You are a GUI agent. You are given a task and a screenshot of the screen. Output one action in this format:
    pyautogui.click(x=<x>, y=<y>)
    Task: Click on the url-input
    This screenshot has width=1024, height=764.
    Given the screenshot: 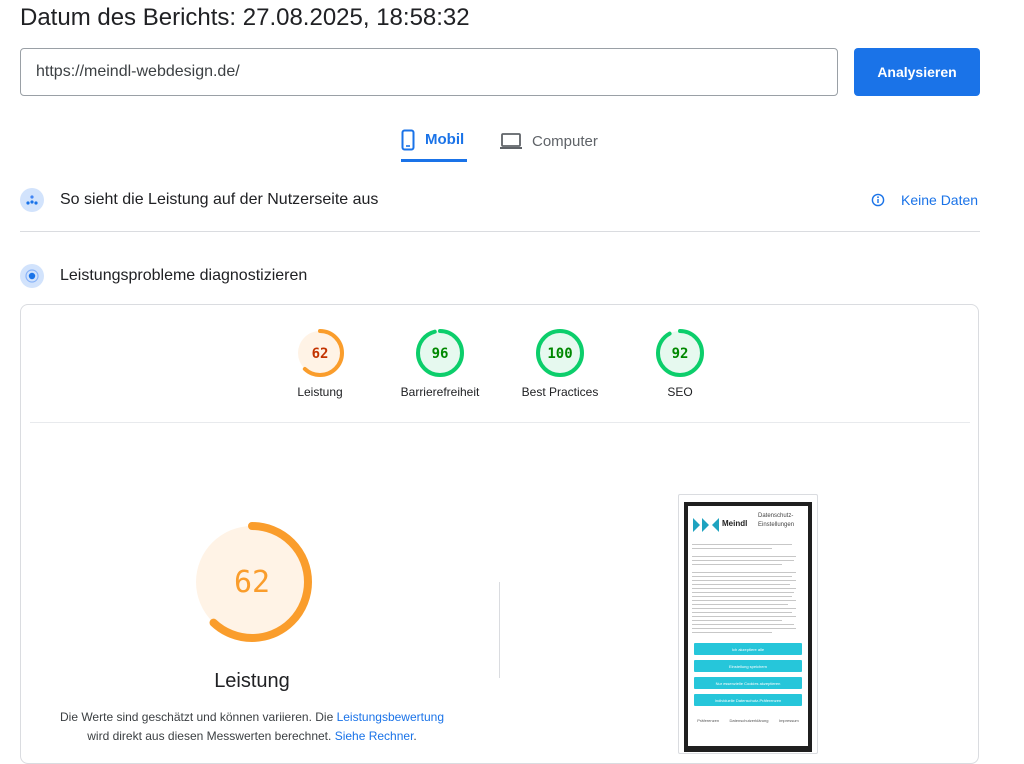 What is the action you would take?
    pyautogui.click(x=429, y=72)
    